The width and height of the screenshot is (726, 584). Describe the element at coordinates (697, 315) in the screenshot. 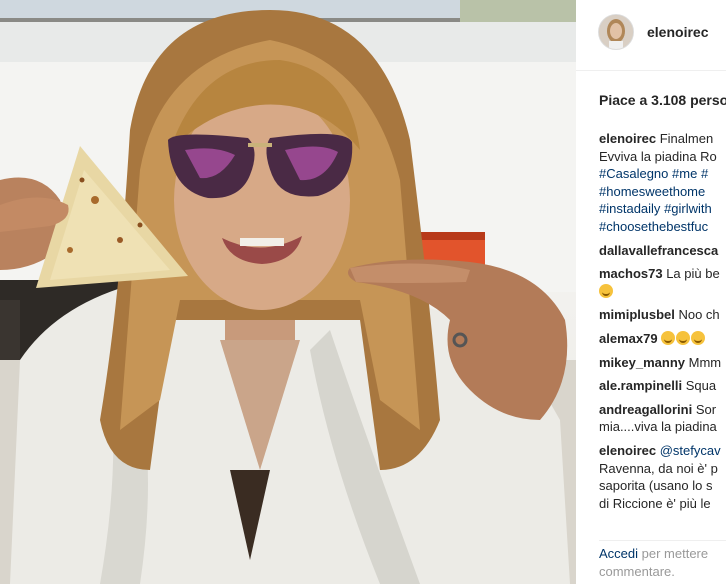

I see `comment-text: Noo ch` at that location.